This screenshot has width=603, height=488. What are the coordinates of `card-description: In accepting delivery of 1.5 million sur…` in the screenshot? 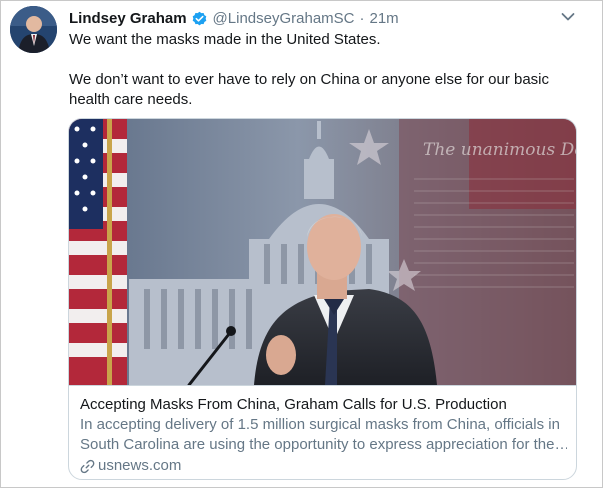 It's located at (323, 435).